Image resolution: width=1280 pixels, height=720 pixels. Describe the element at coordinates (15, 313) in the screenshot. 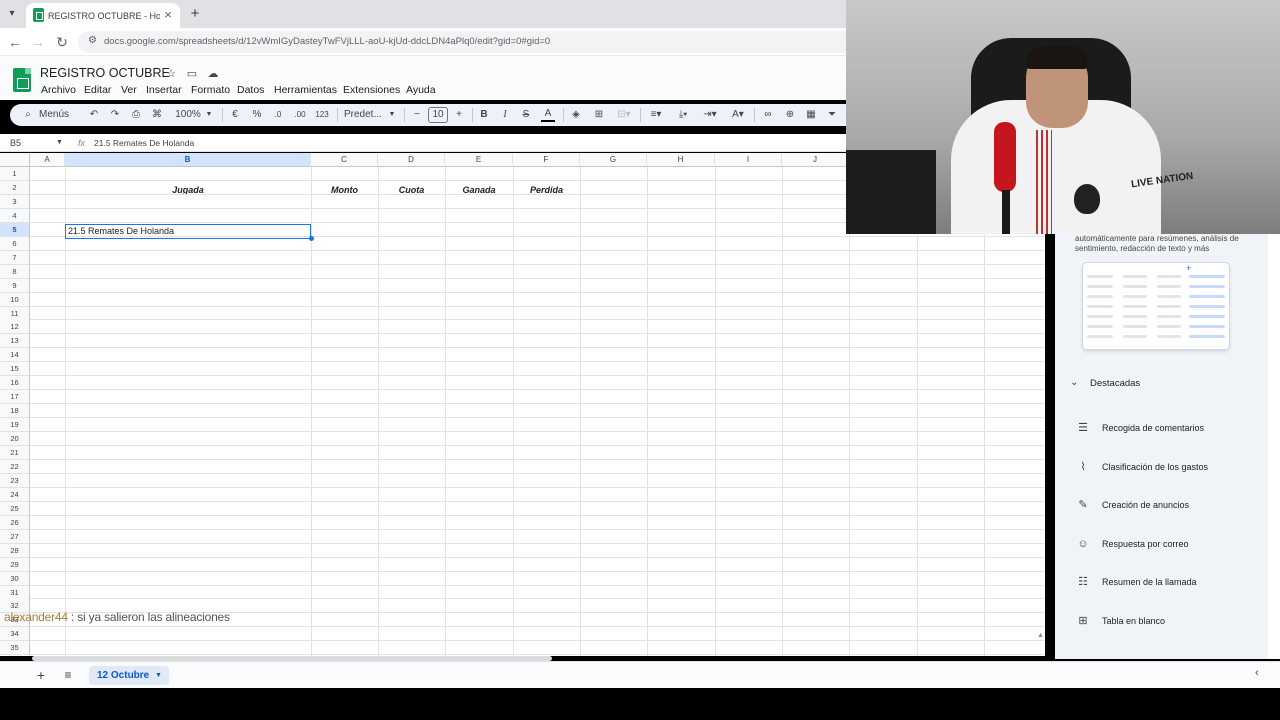

I see `row-header-11: 11` at that location.